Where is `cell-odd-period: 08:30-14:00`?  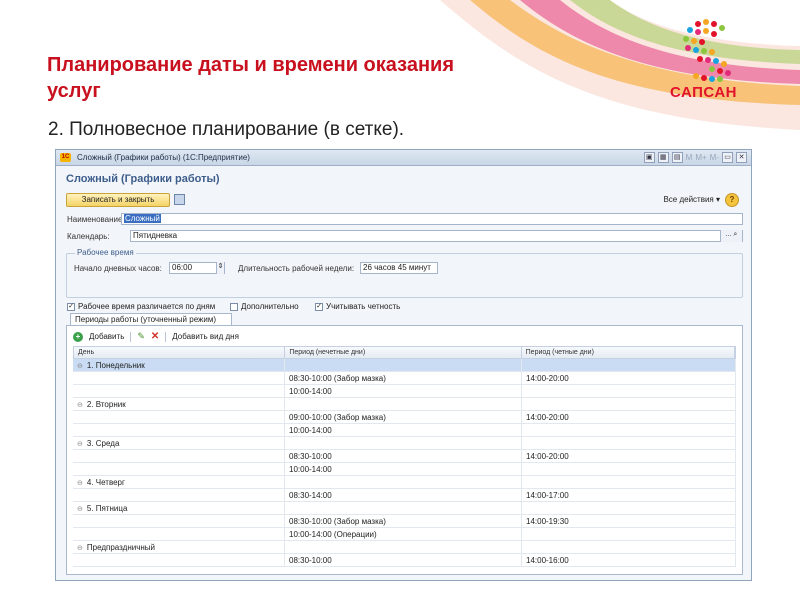 cell-odd-period: 08:30-14:00 is located at coordinates (403, 495).